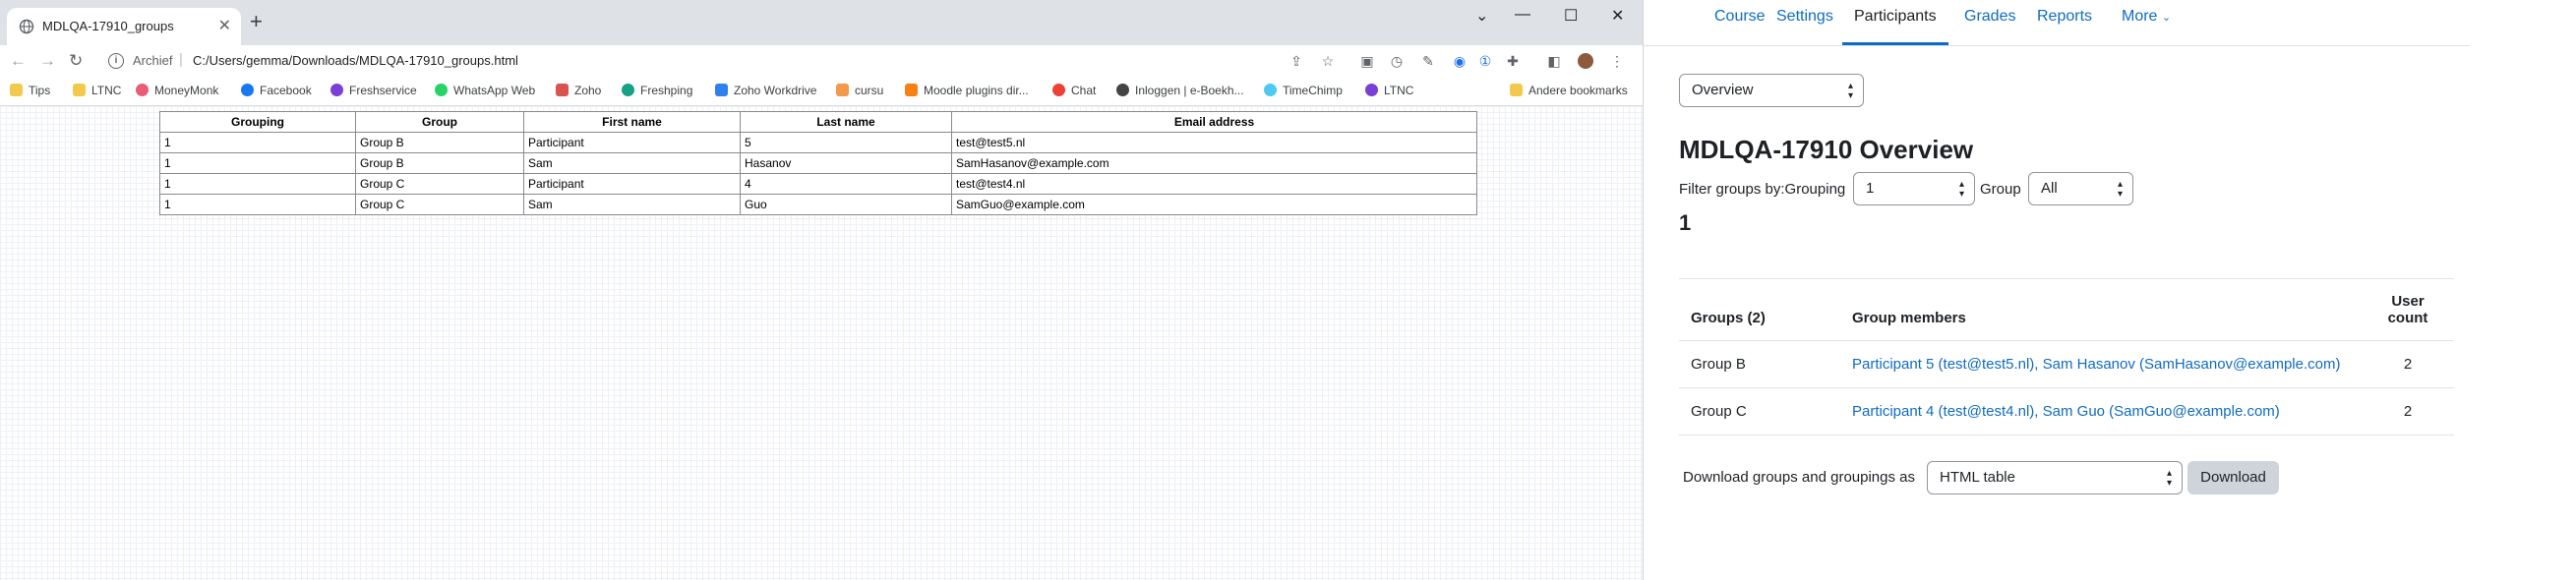  What do you see at coordinates (846, 184) in the screenshot?
I see `table-cell: 4` at bounding box center [846, 184].